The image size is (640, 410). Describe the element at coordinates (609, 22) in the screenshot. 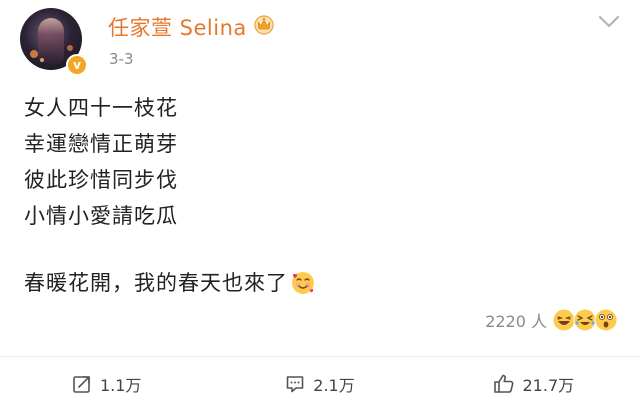

I see `chevron-down-icon` at that location.